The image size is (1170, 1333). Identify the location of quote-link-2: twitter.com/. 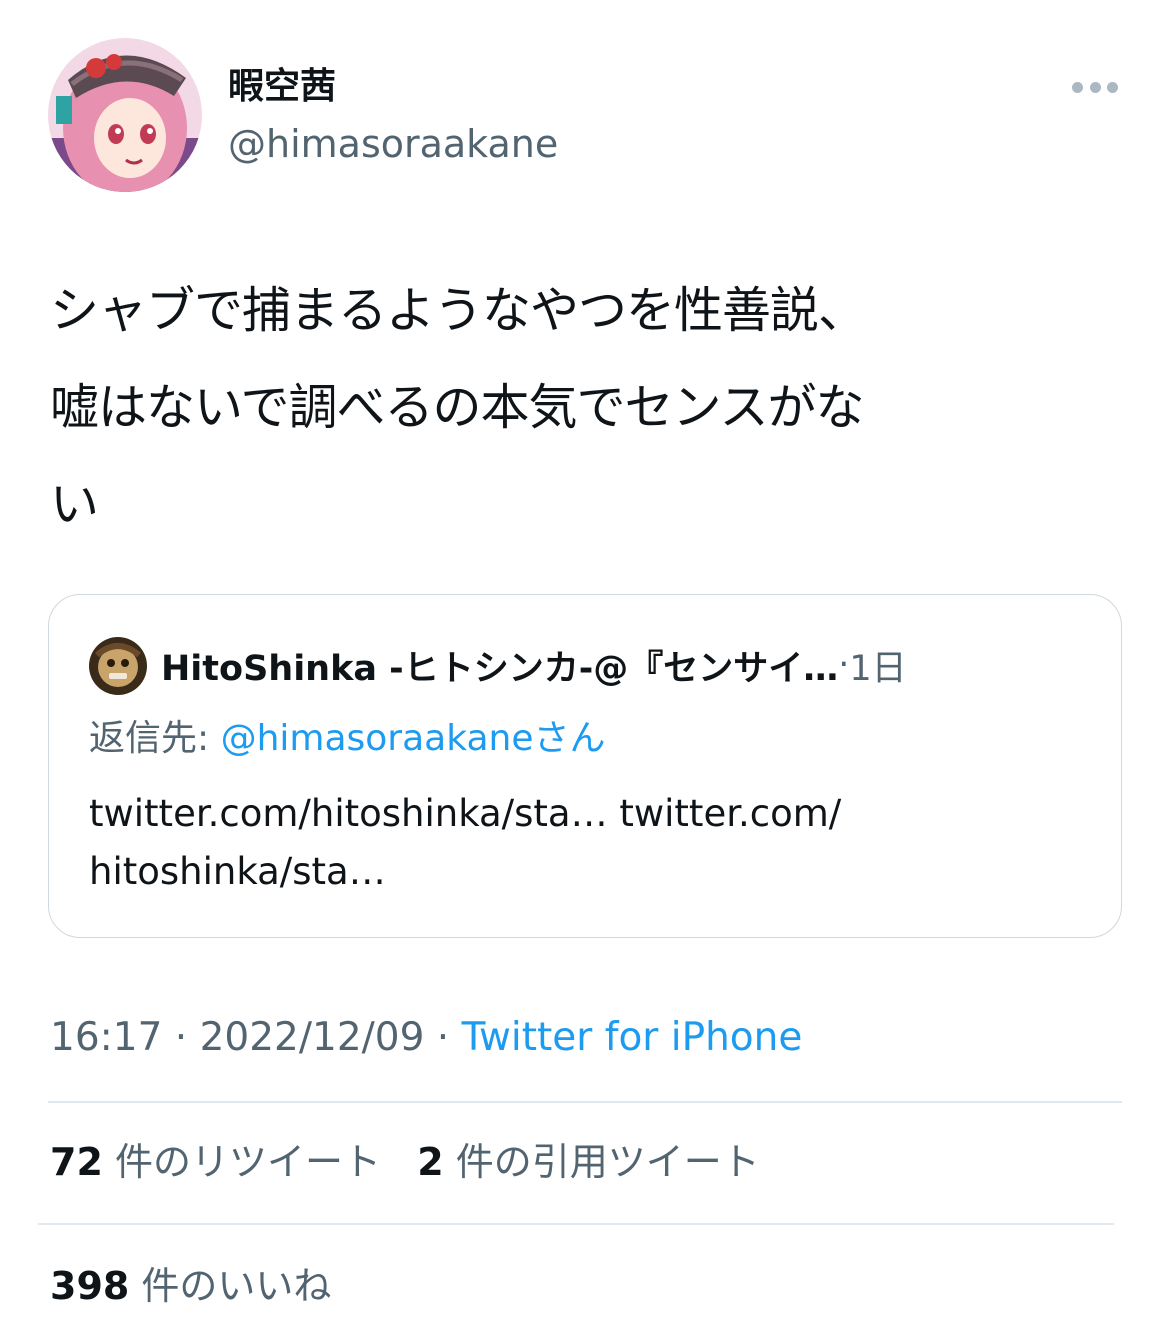
(730, 813).